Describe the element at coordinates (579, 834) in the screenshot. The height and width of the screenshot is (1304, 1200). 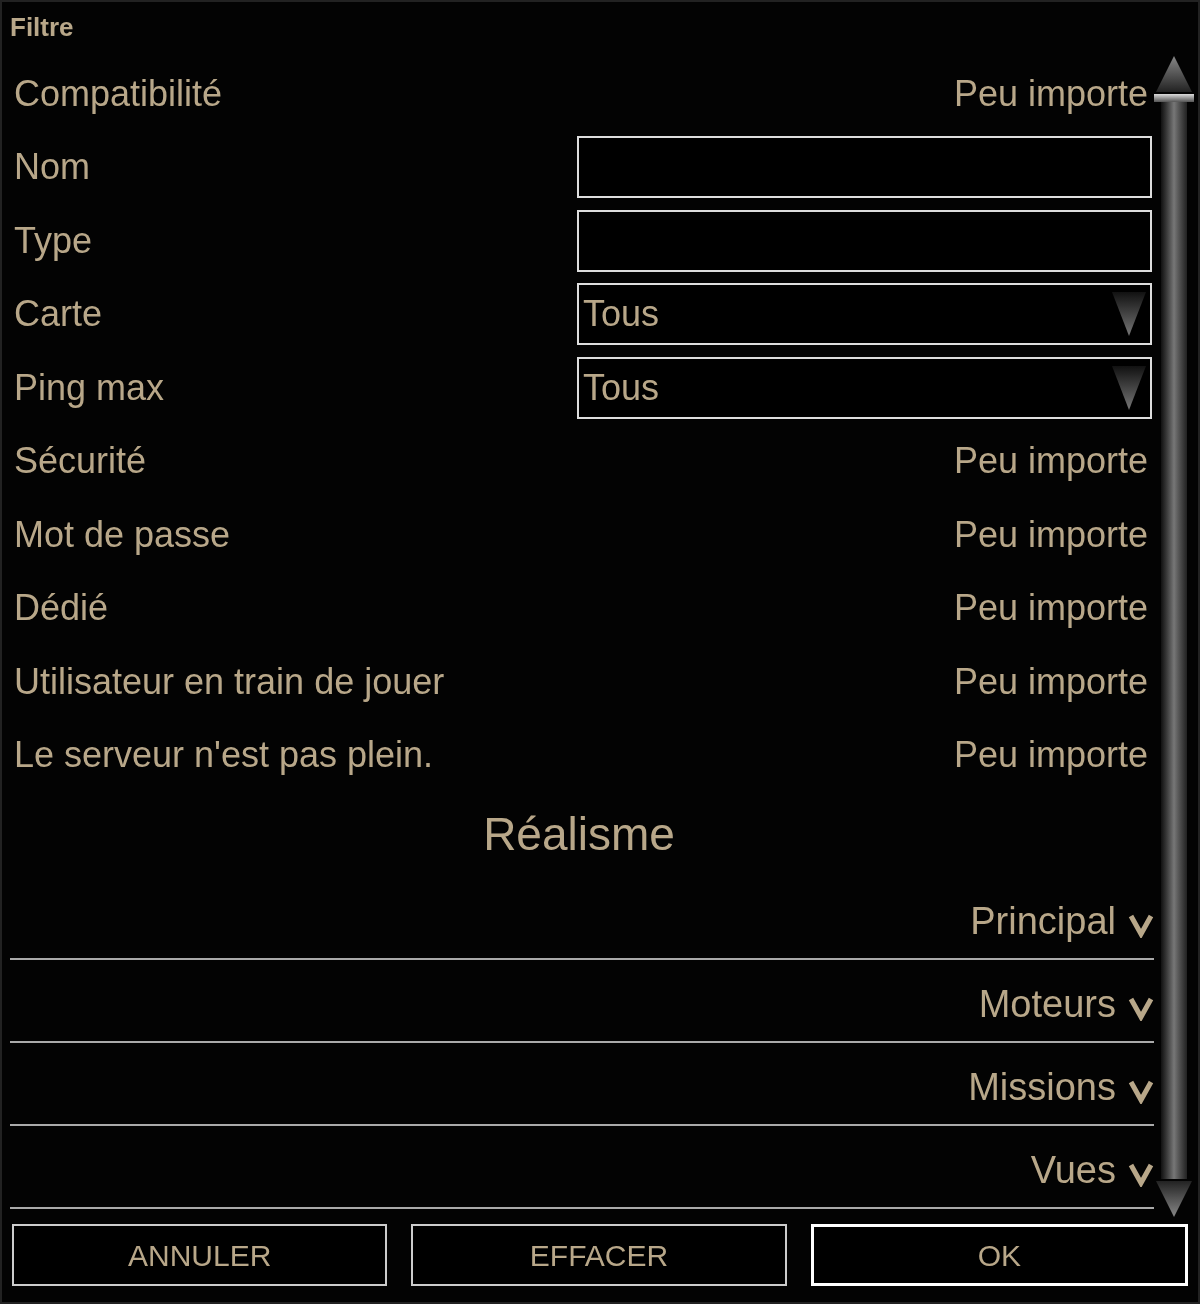
I see `section-heading: Réalisme` at that location.